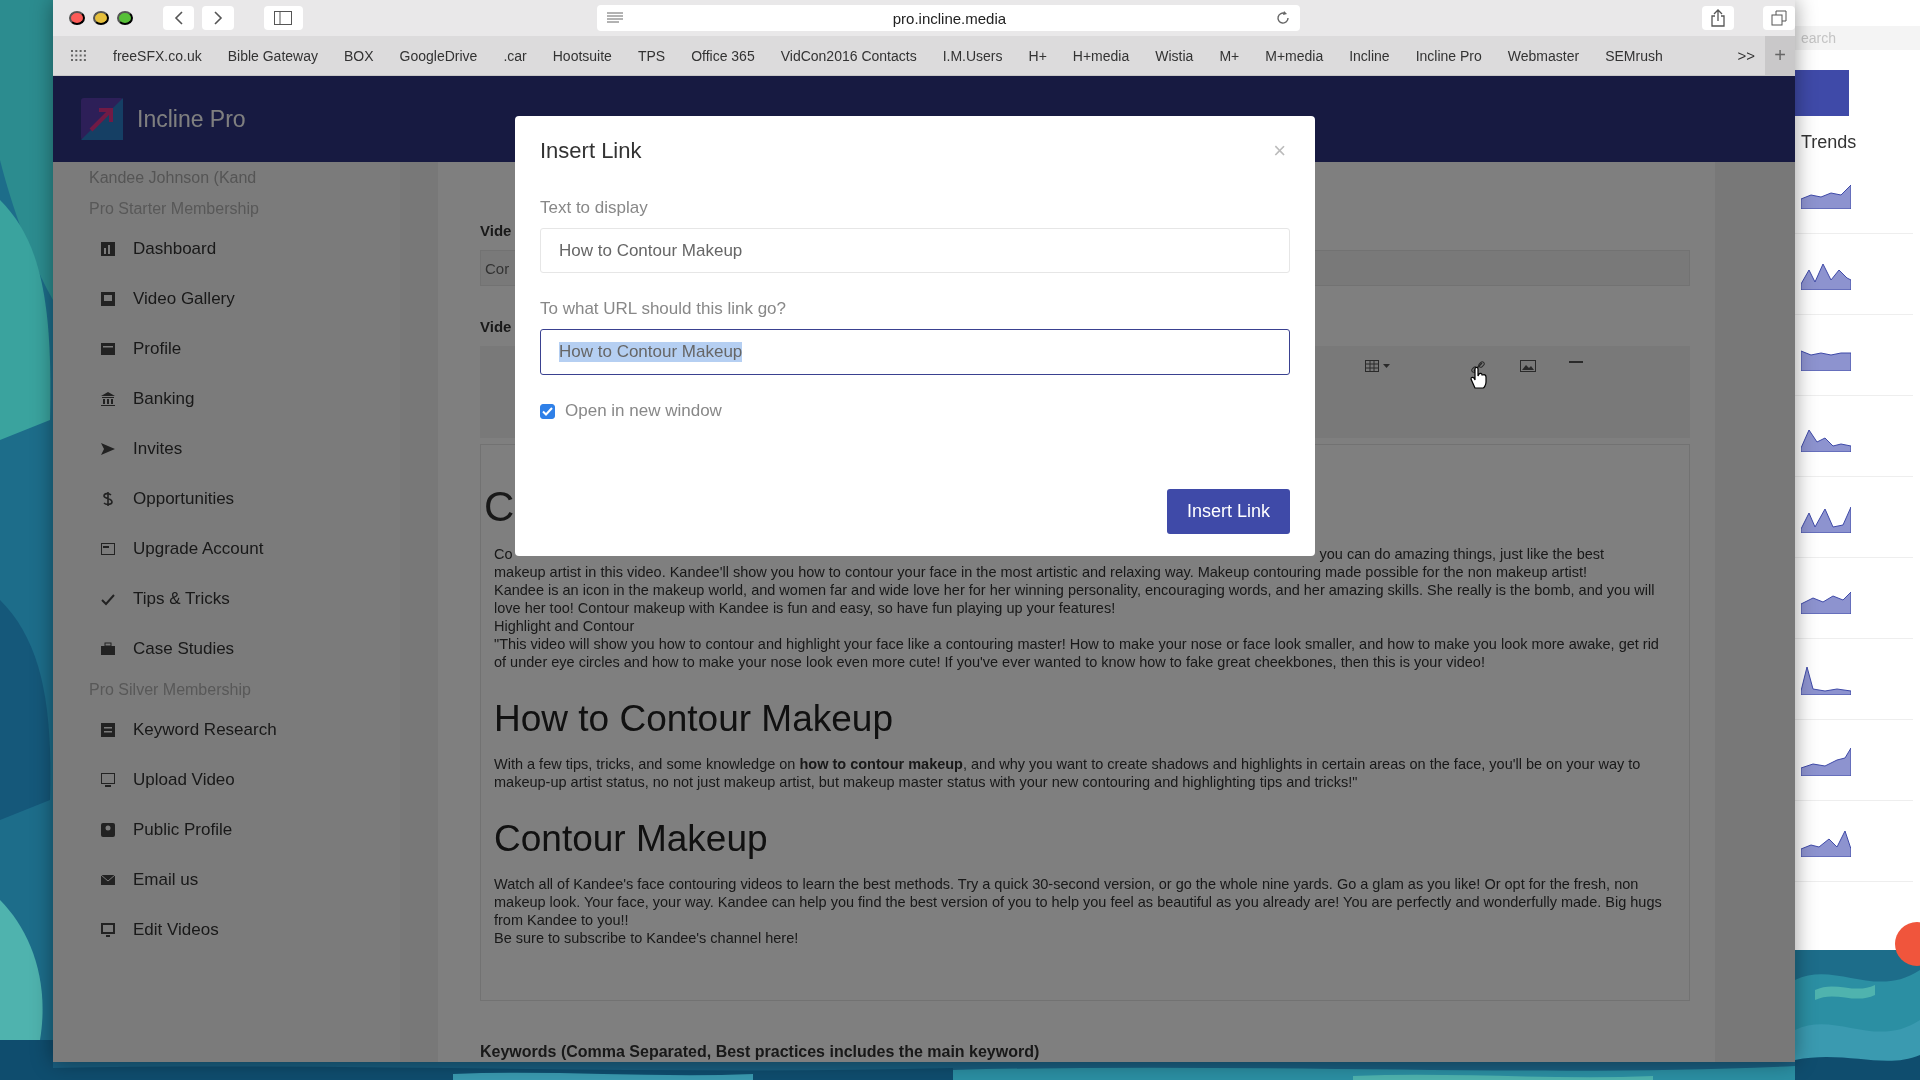  Describe the element at coordinates (108, 599) in the screenshot. I see `check-icon` at that location.